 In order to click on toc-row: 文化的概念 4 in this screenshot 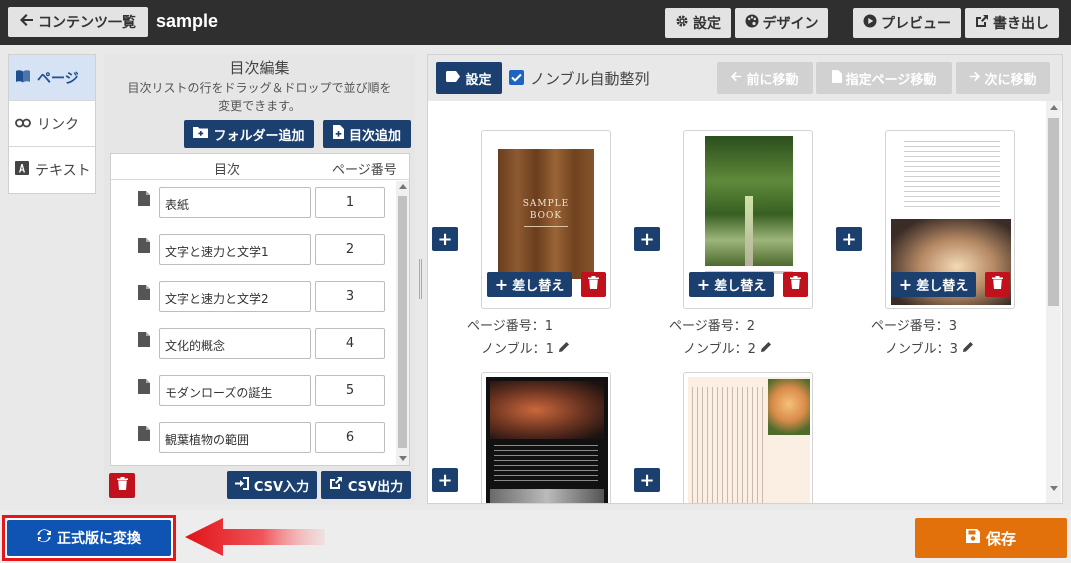, I will do `click(256, 340)`.